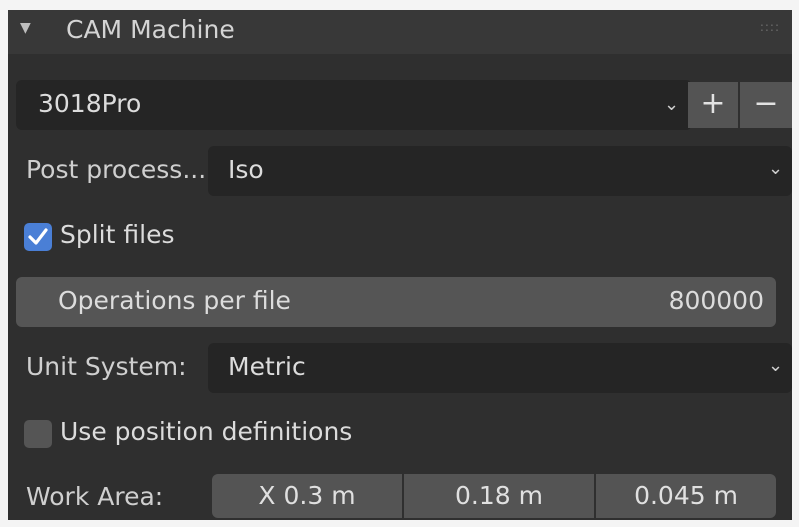  Describe the element at coordinates (206, 431) in the screenshot. I see `use-position-definitions-label: Use position definitions` at that location.